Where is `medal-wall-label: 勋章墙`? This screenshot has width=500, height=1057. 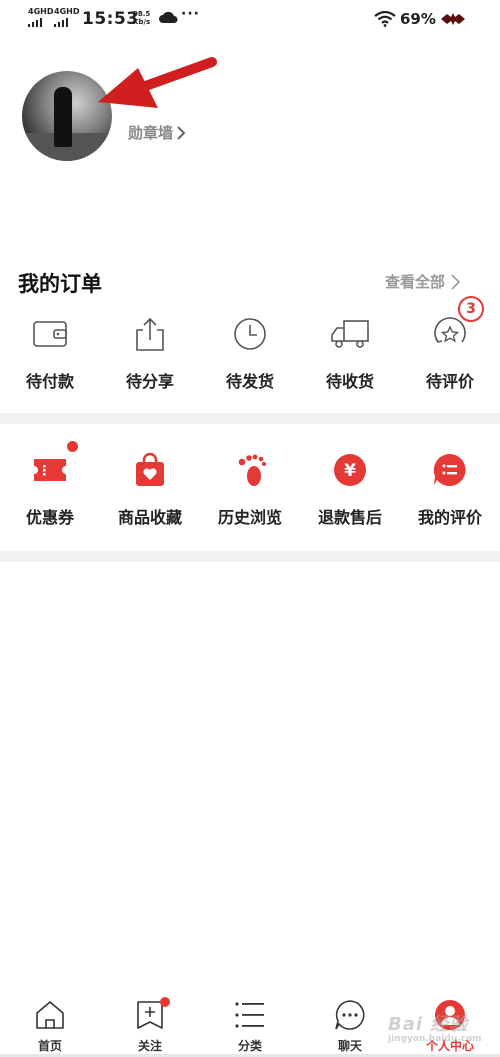 medal-wall-label: 勋章墙 is located at coordinates (151, 133).